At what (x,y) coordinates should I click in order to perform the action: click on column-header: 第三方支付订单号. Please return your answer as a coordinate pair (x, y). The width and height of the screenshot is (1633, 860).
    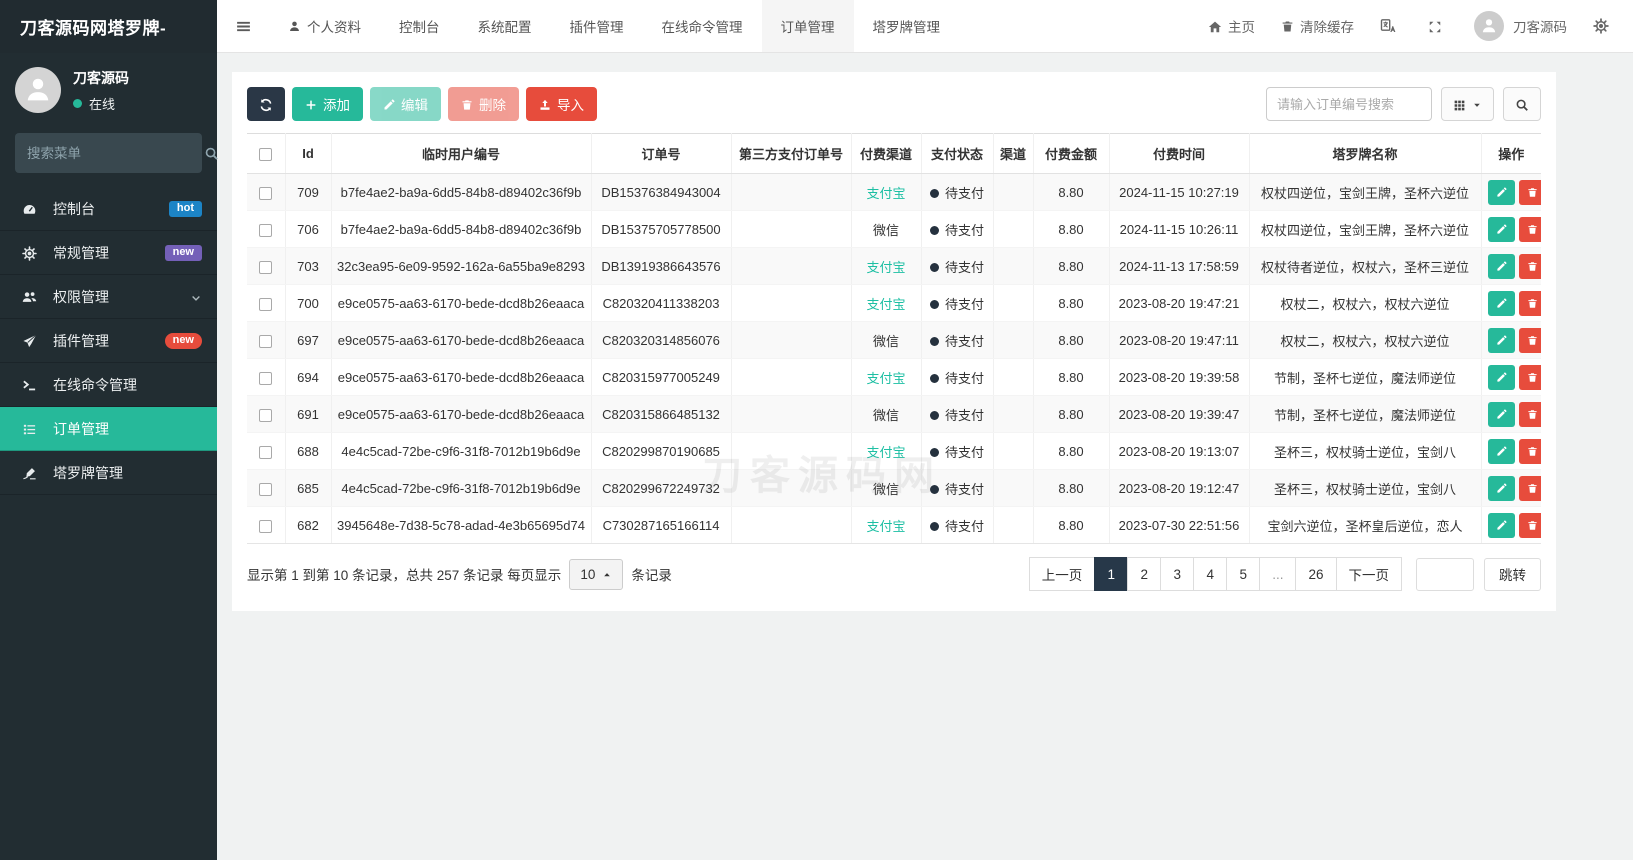
    Looking at the image, I should click on (791, 153).